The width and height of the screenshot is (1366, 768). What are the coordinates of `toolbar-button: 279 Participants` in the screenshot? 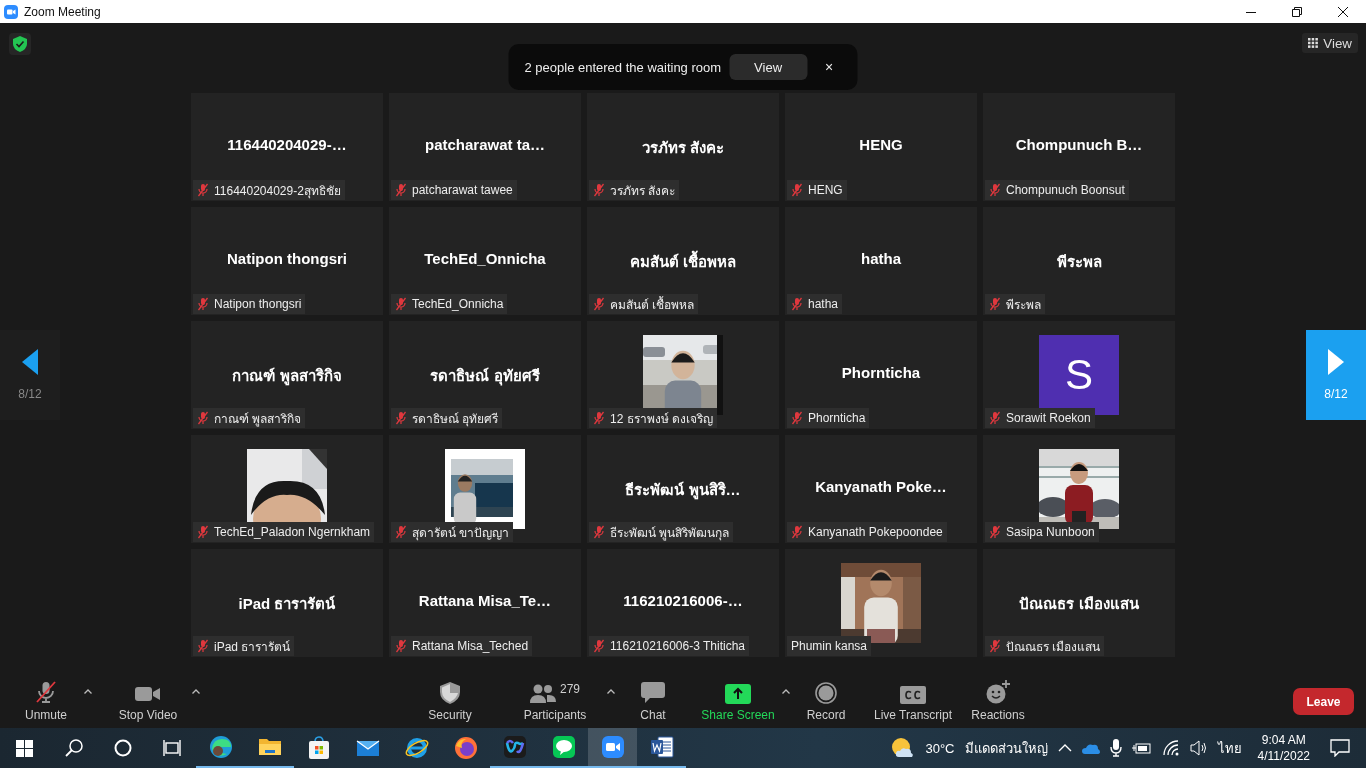 It's located at (555, 701).